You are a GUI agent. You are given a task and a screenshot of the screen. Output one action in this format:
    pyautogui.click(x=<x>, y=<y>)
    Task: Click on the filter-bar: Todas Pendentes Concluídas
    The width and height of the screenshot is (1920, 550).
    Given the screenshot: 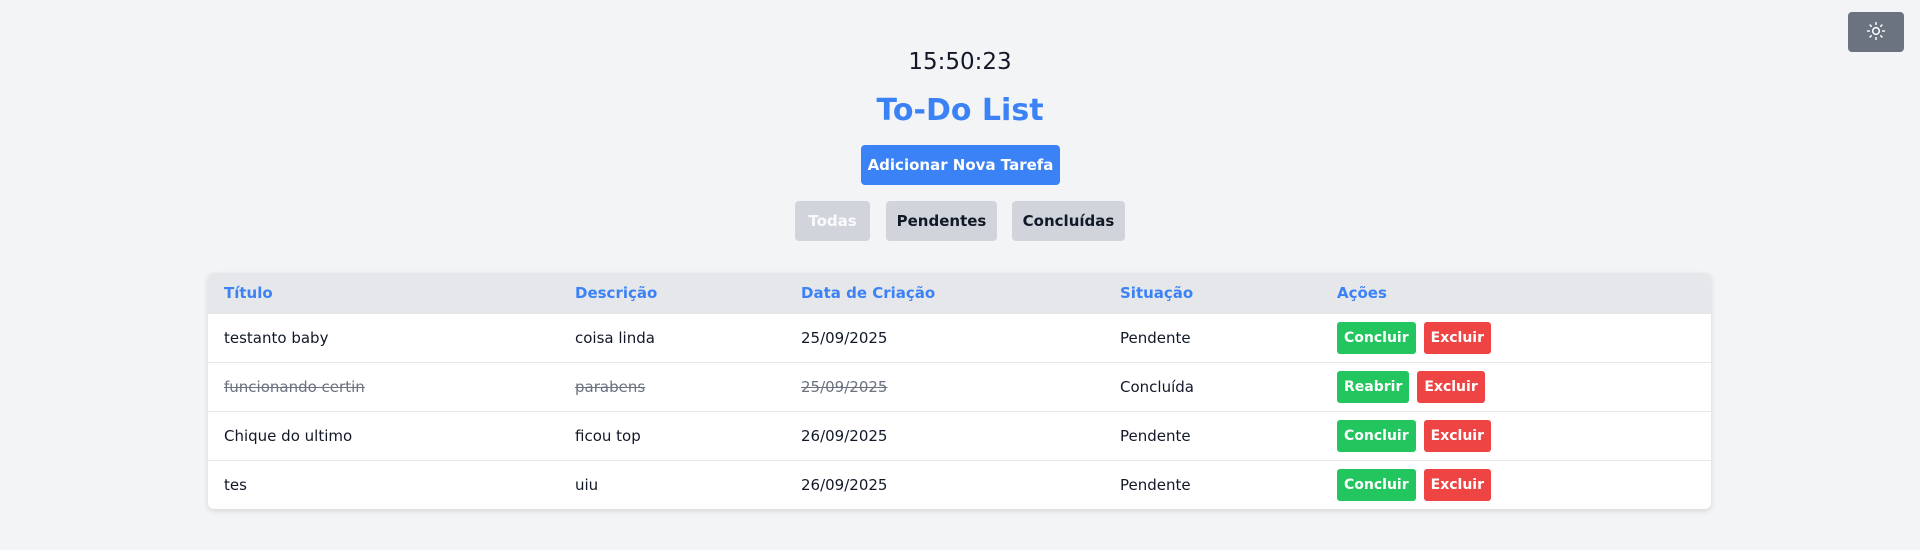 What is the action you would take?
    pyautogui.click(x=960, y=221)
    